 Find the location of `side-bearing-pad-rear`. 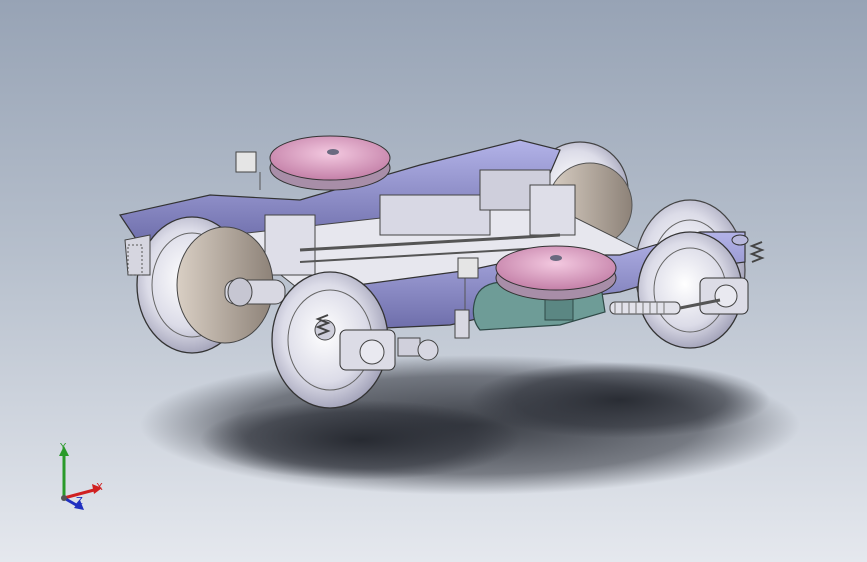

side-bearing-pad-rear is located at coordinates (313, 163).